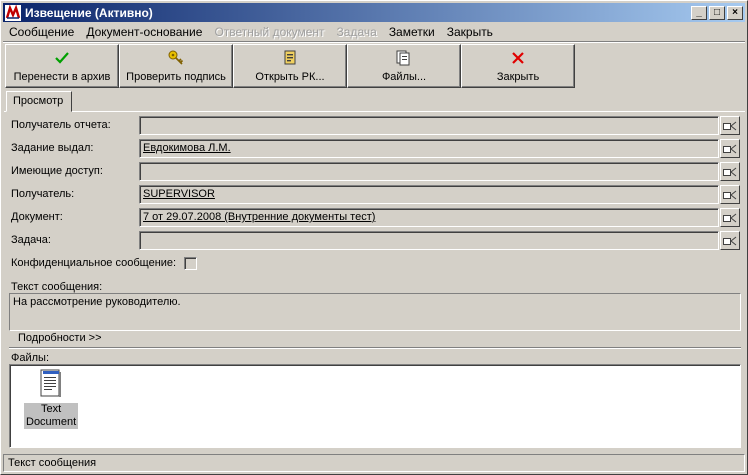 This screenshot has width=748, height=475. What do you see at coordinates (375, 348) in the screenshot?
I see `details-divider` at bounding box center [375, 348].